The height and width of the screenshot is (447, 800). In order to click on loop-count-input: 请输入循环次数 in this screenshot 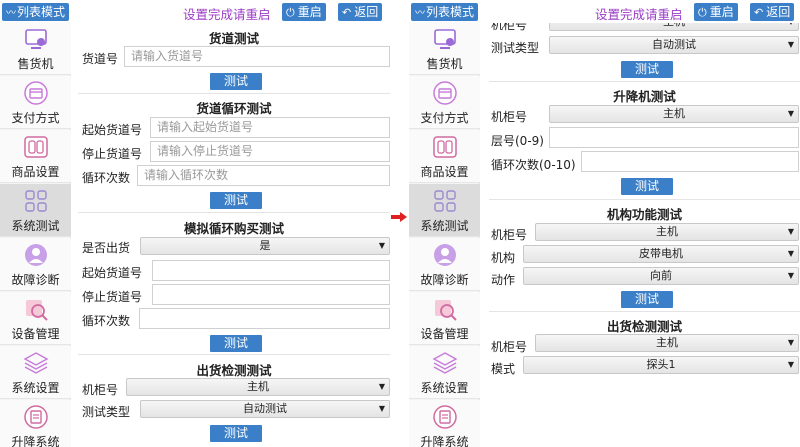, I will do `click(263, 175)`.